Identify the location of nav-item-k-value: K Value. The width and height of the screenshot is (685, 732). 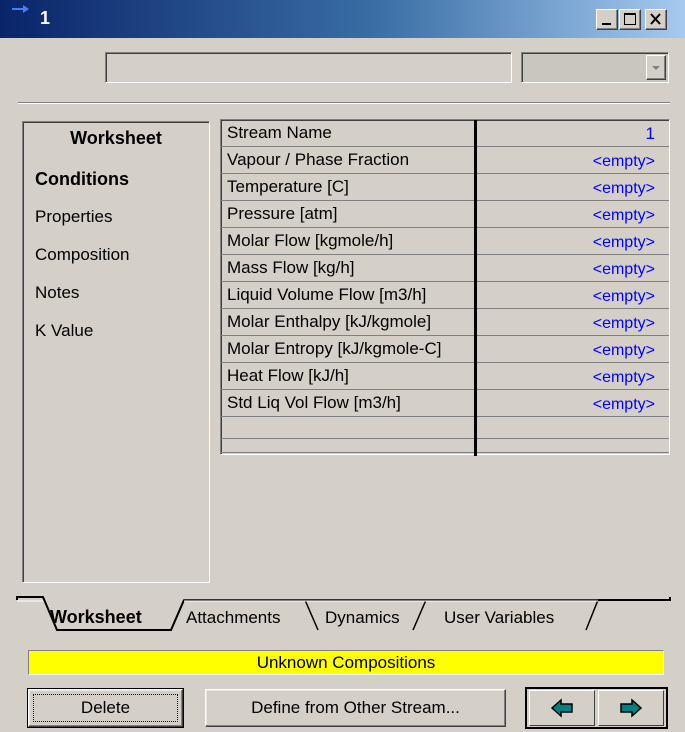
(64, 331).